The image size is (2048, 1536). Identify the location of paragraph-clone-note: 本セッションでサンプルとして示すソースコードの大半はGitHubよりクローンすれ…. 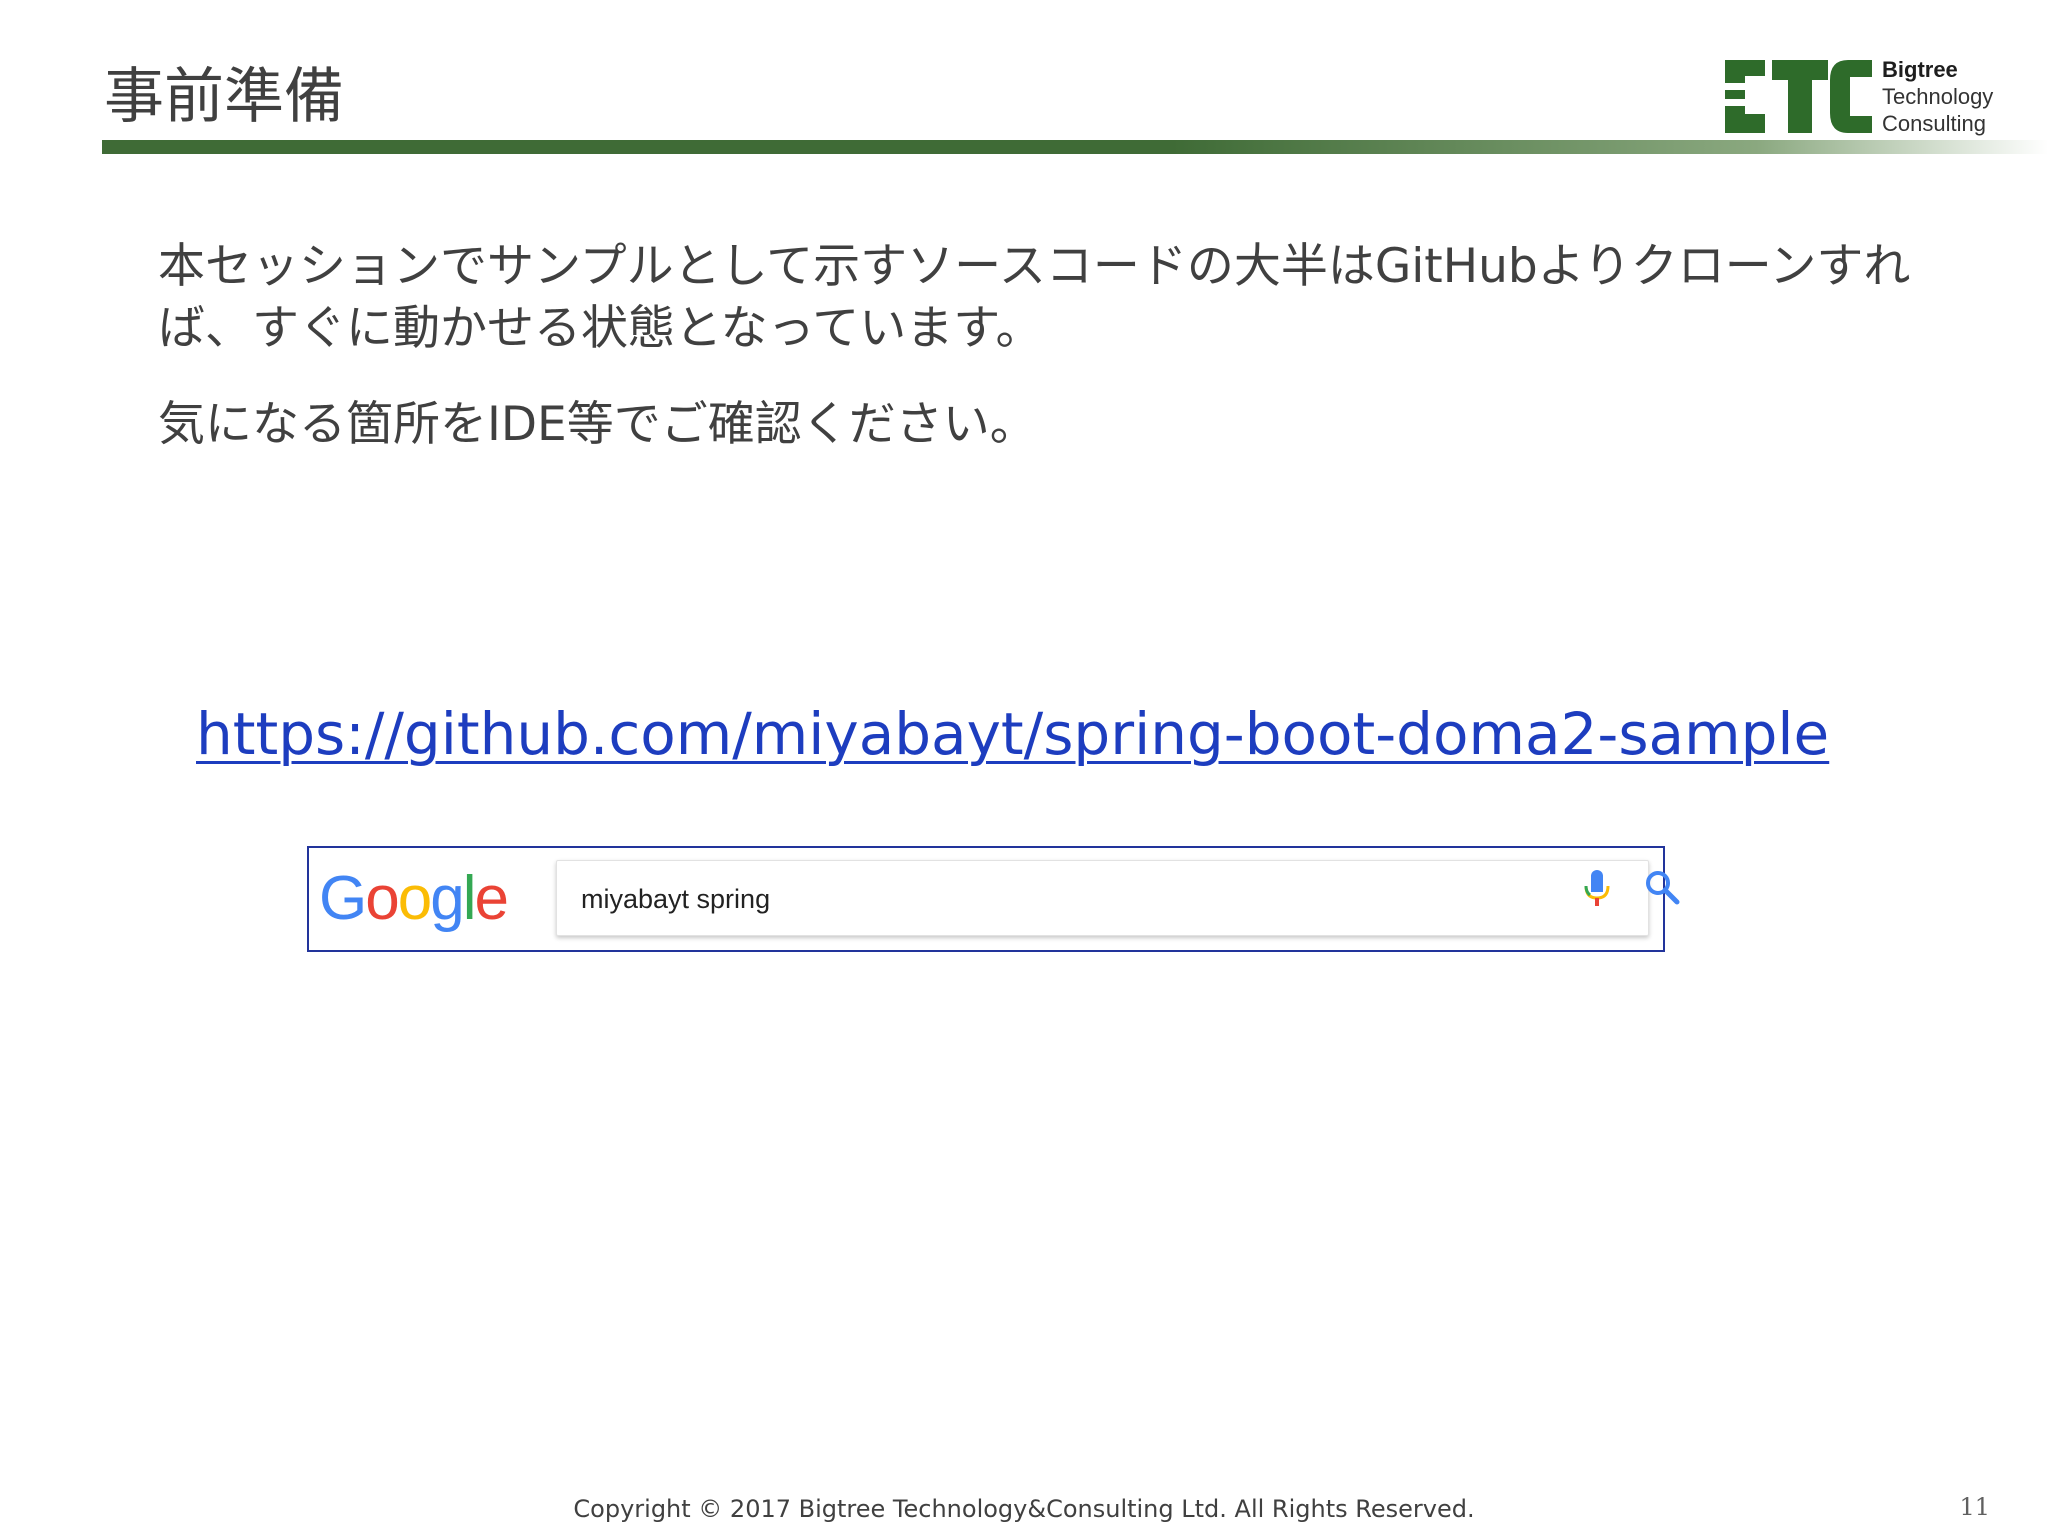
(1034, 297).